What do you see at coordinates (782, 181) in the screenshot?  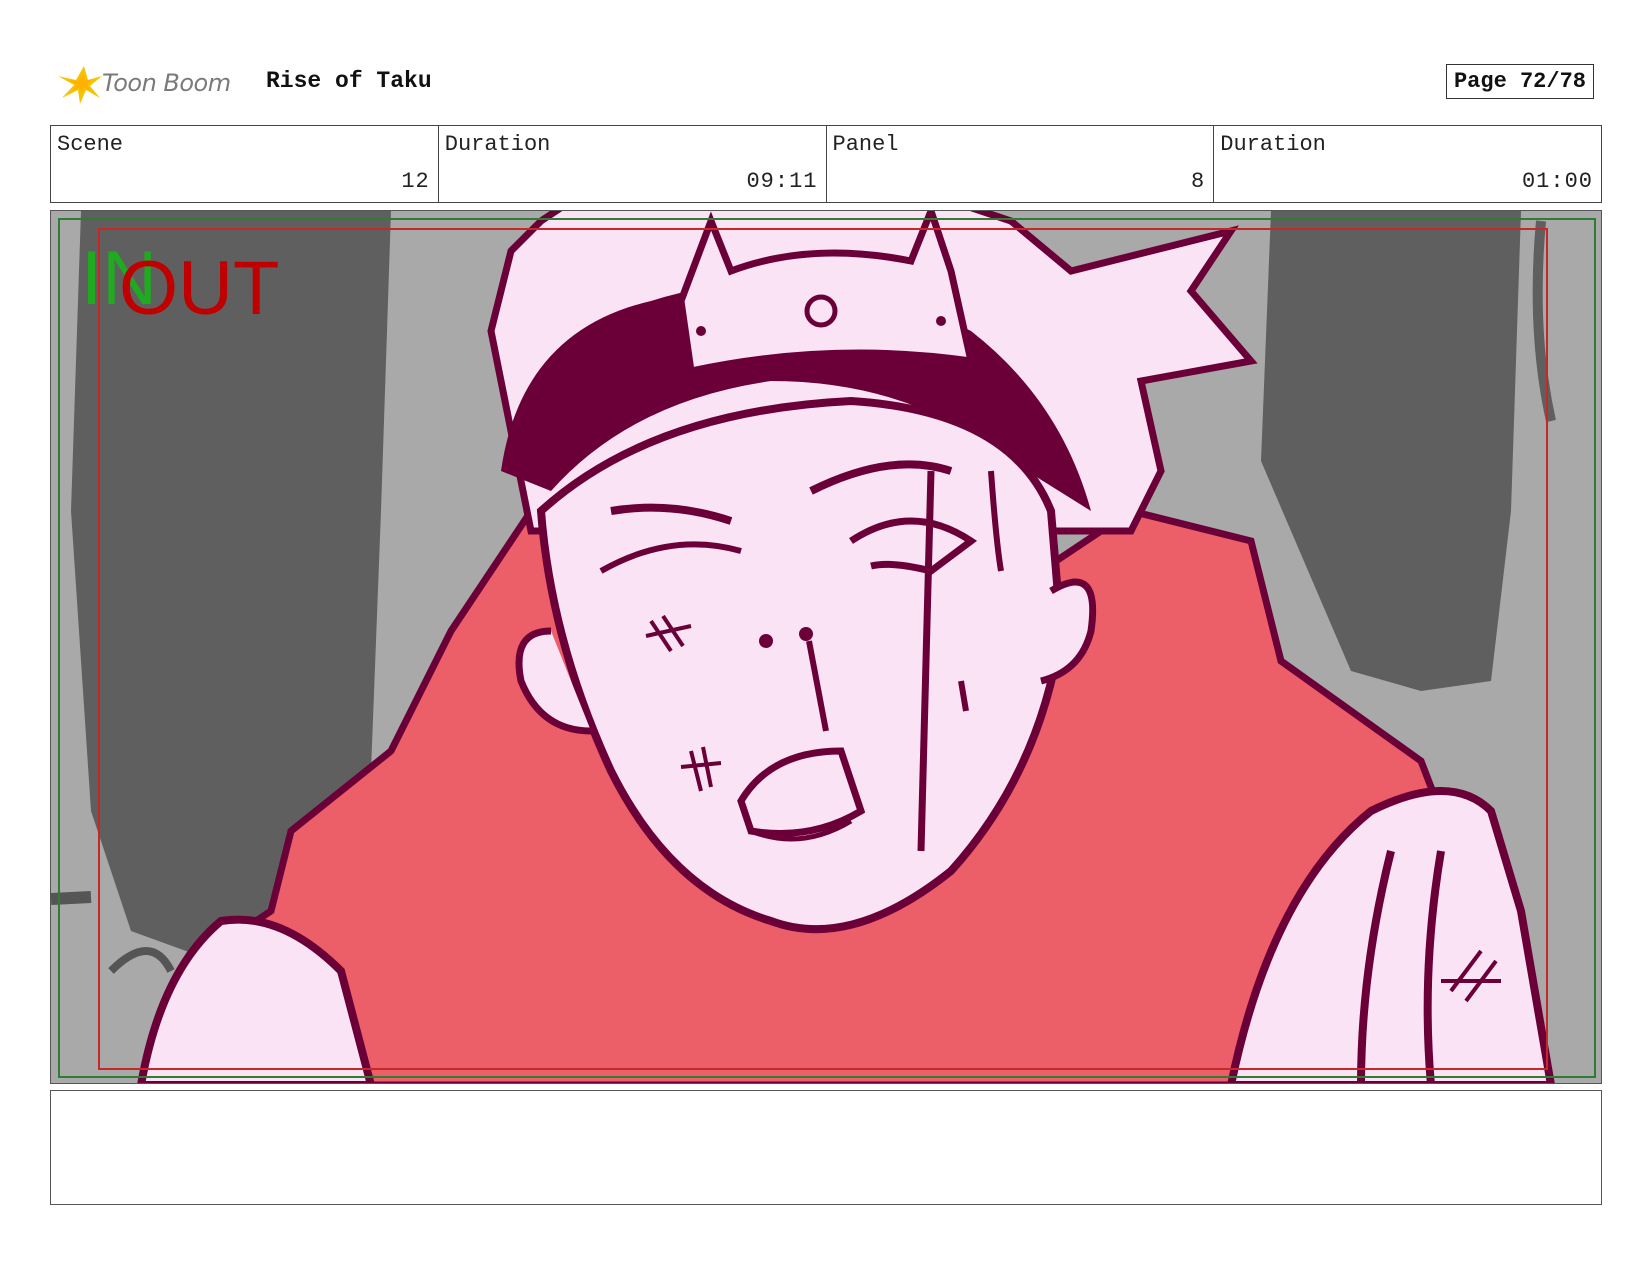 I see `scene-duration-value: 09:11` at bounding box center [782, 181].